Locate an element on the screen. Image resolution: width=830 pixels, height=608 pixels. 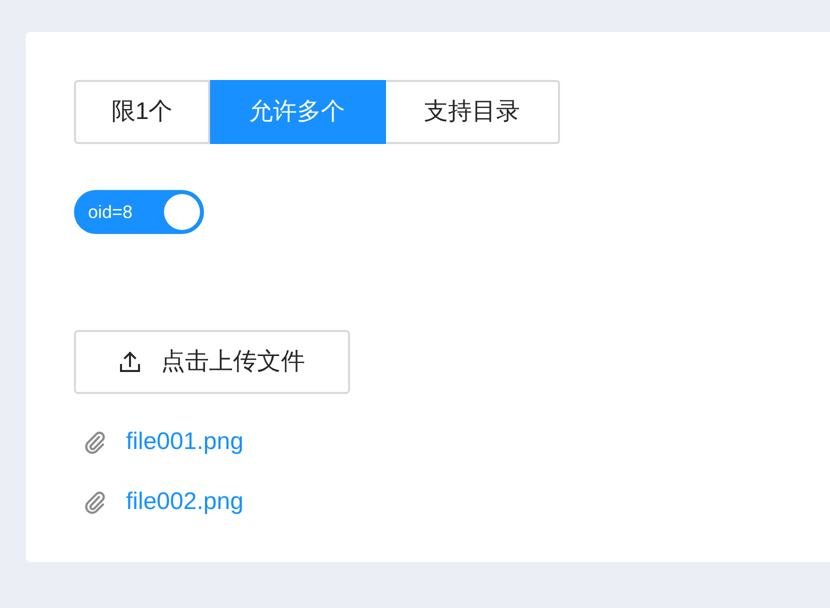
toggle-switch: oid=8 is located at coordinates (139, 212).